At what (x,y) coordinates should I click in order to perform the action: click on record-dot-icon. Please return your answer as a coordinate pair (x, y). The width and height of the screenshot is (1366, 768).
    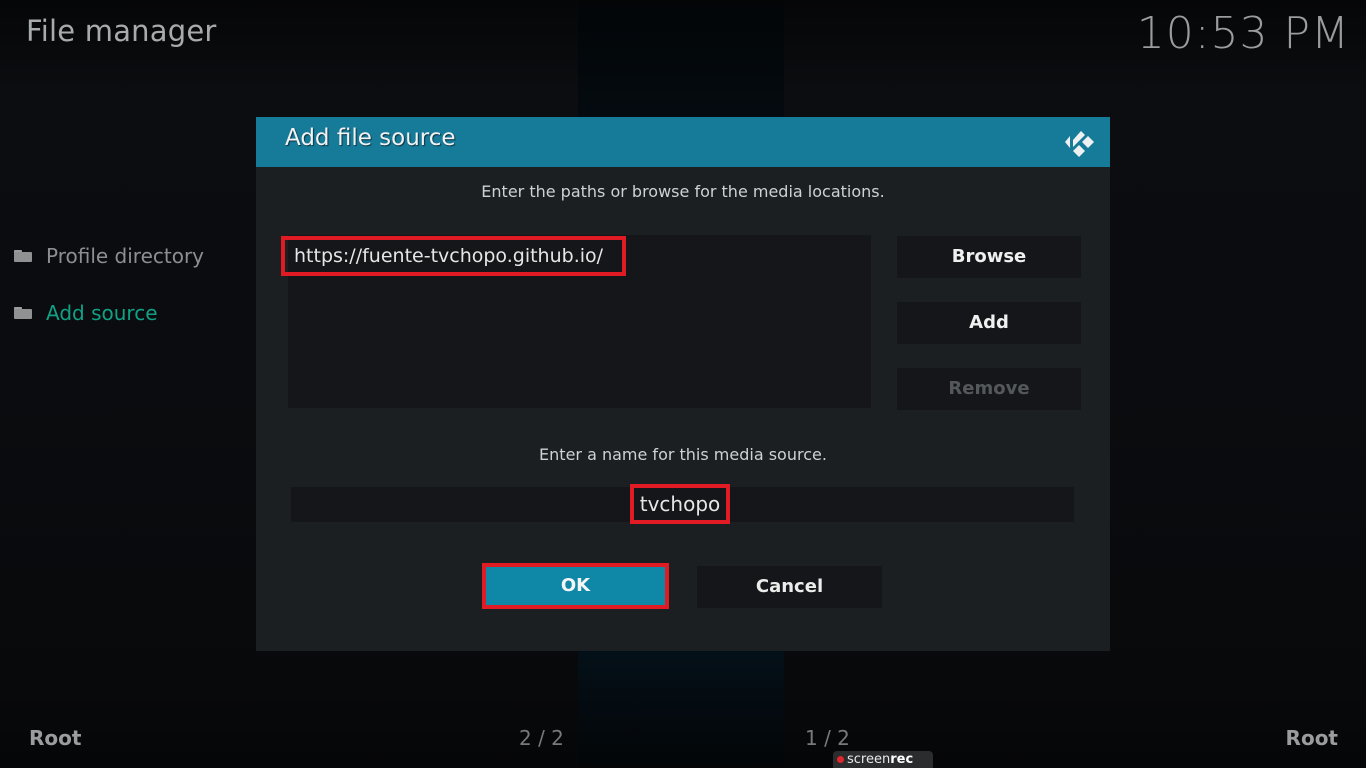
    Looking at the image, I should click on (840, 759).